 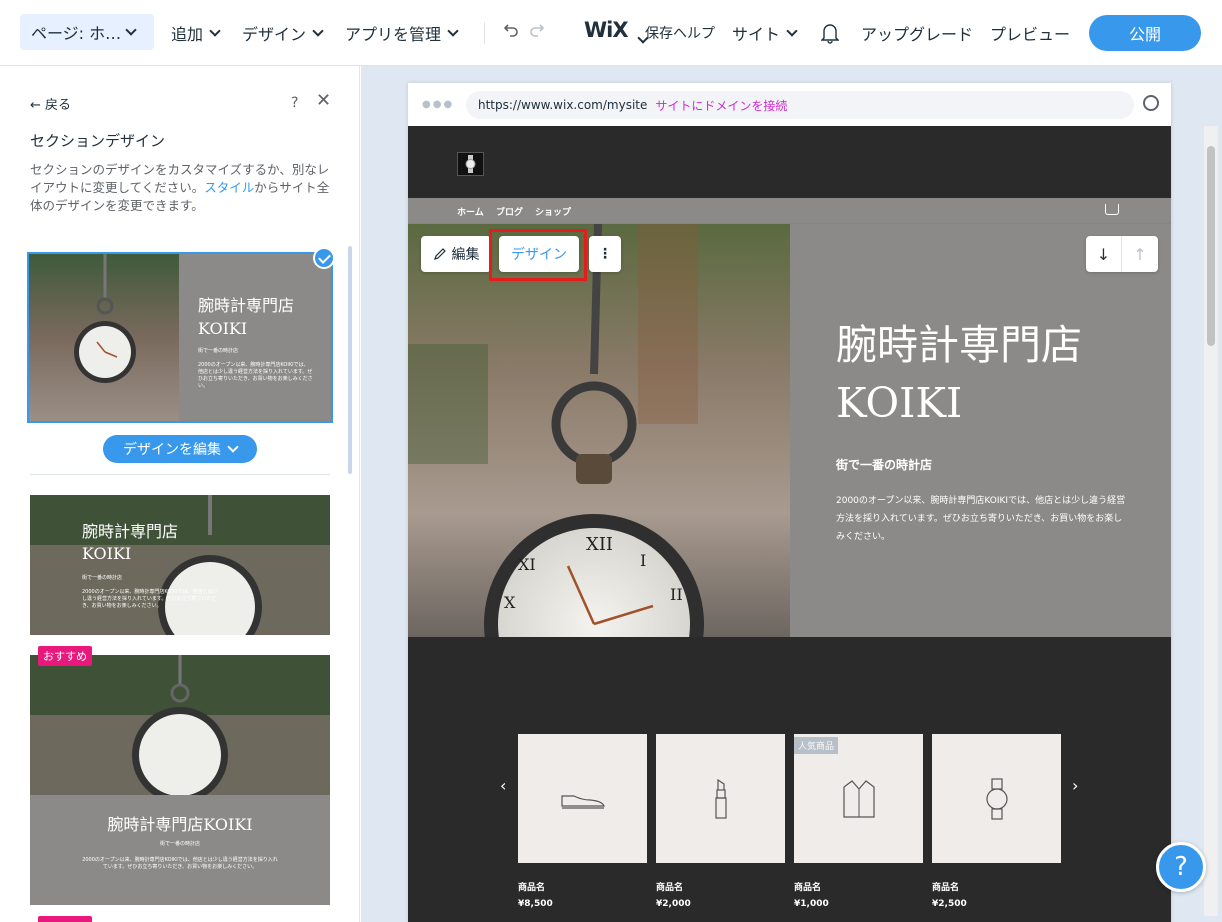 I want to click on menu-manage-apps: アプリを管理, so click(x=402, y=33).